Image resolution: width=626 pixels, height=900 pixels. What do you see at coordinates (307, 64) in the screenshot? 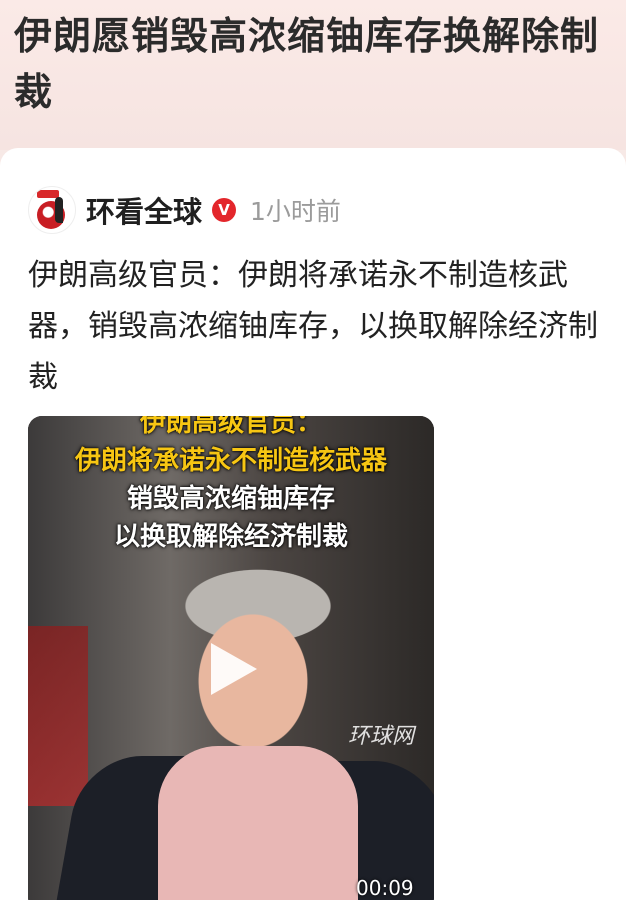
I see `headline: 伊朗愿销毁高浓缩铀库存换解除制裁` at bounding box center [307, 64].